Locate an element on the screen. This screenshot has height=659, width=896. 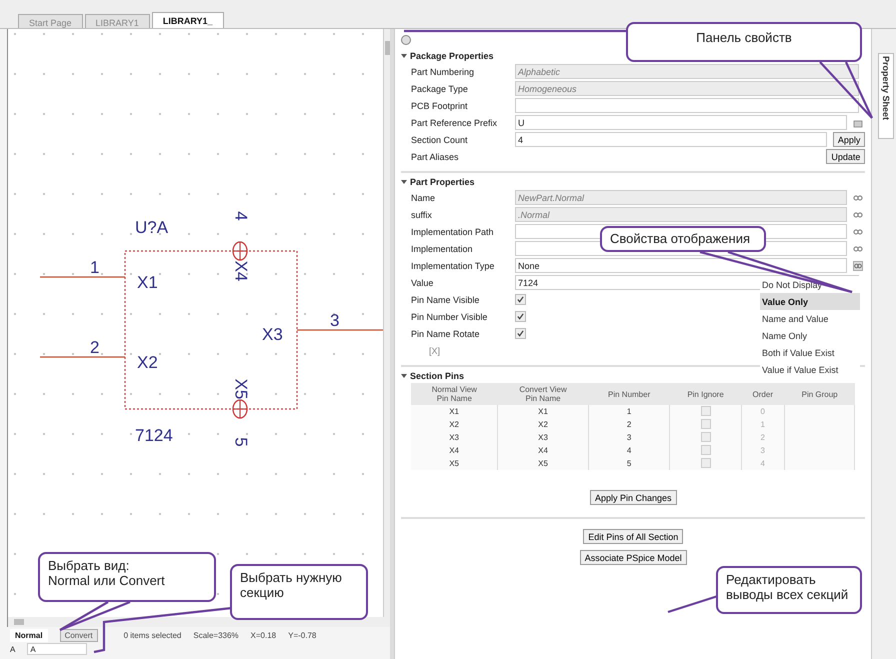
action-button: Associate PSpice Model is located at coordinates (633, 557).